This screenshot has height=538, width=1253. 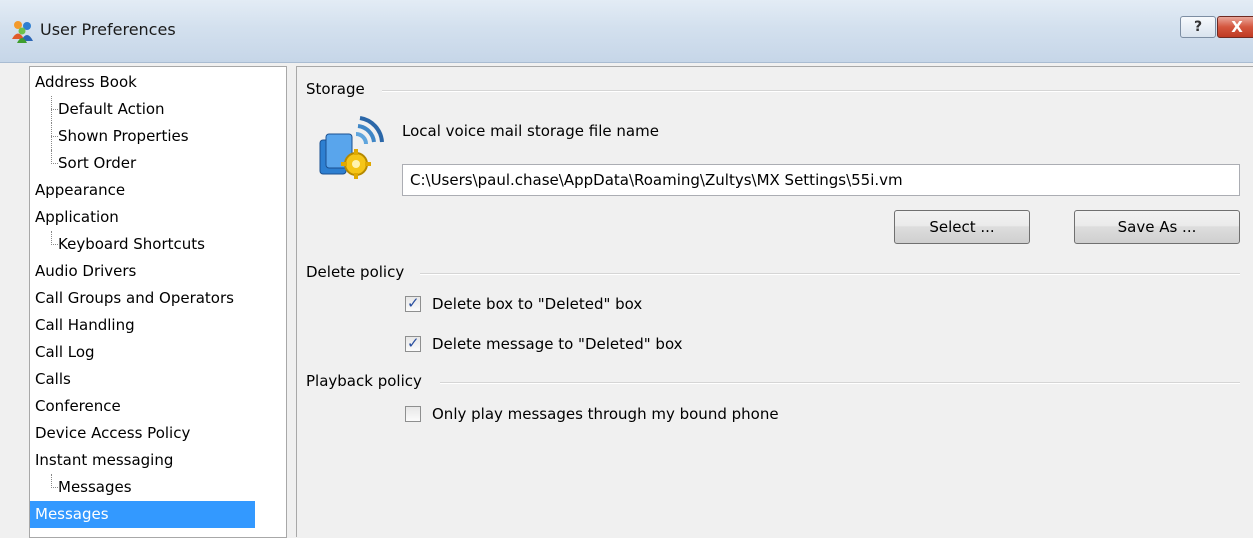 I want to click on tree-item: Call Handling, so click(x=142, y=325).